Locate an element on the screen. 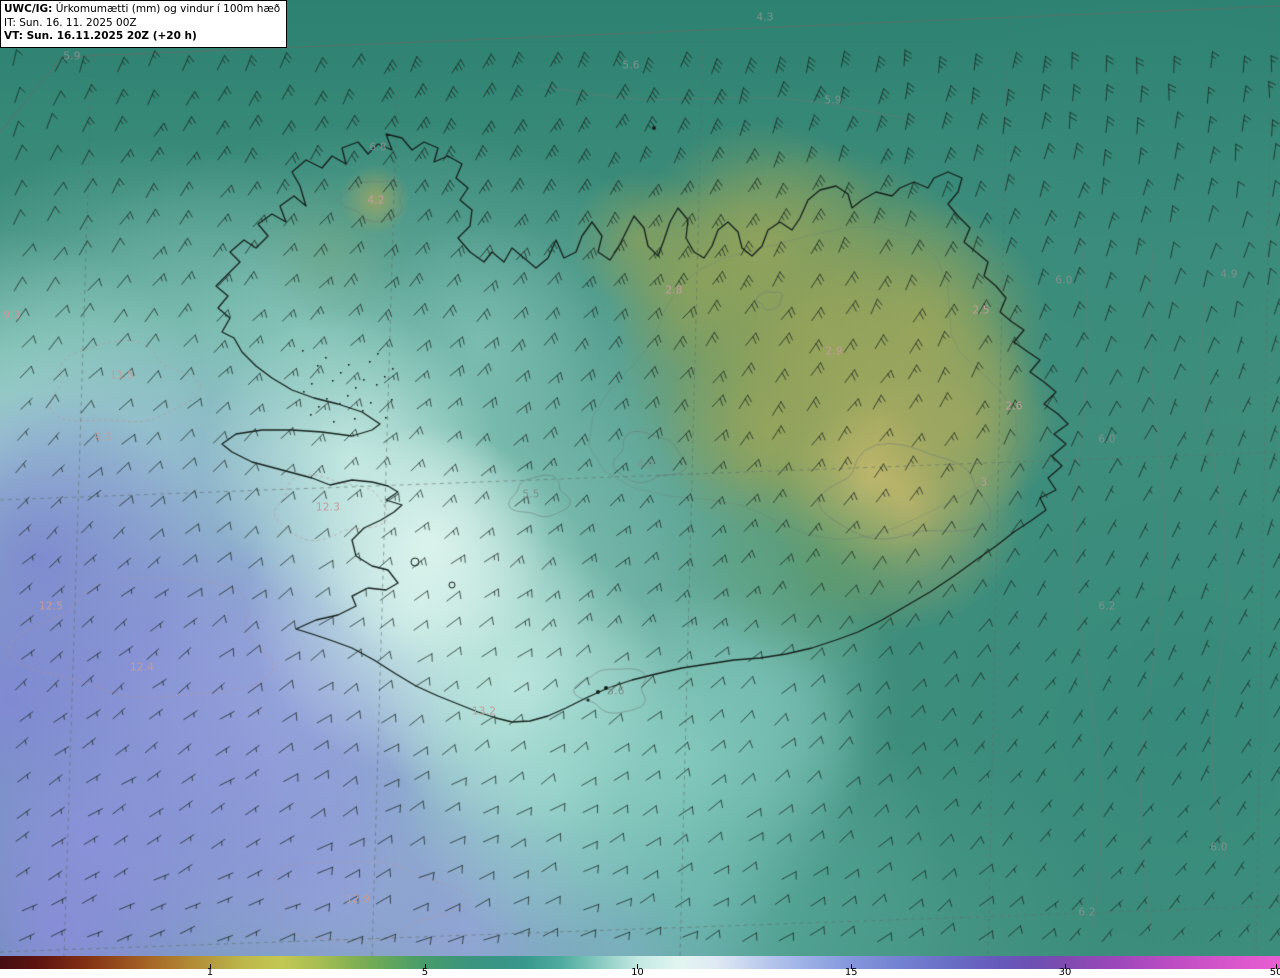  colorbar-tick-label: 30 is located at coordinates (1065, 972).